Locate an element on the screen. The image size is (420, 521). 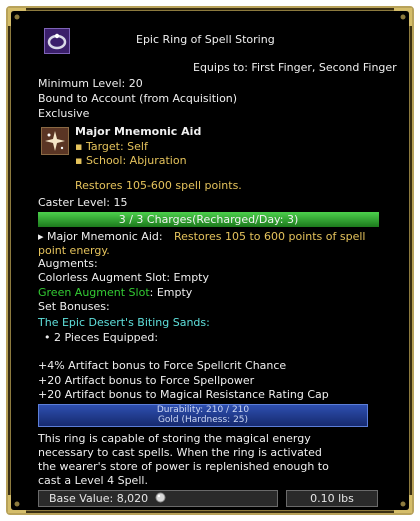
footer: Base Value: 8,020 0.10 lbs is located at coordinates (208, 498).